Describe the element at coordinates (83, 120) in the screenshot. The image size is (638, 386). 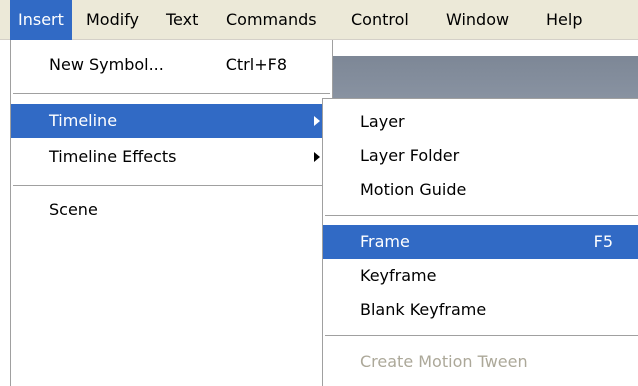
I see `menu-item-label: Timeline` at that location.